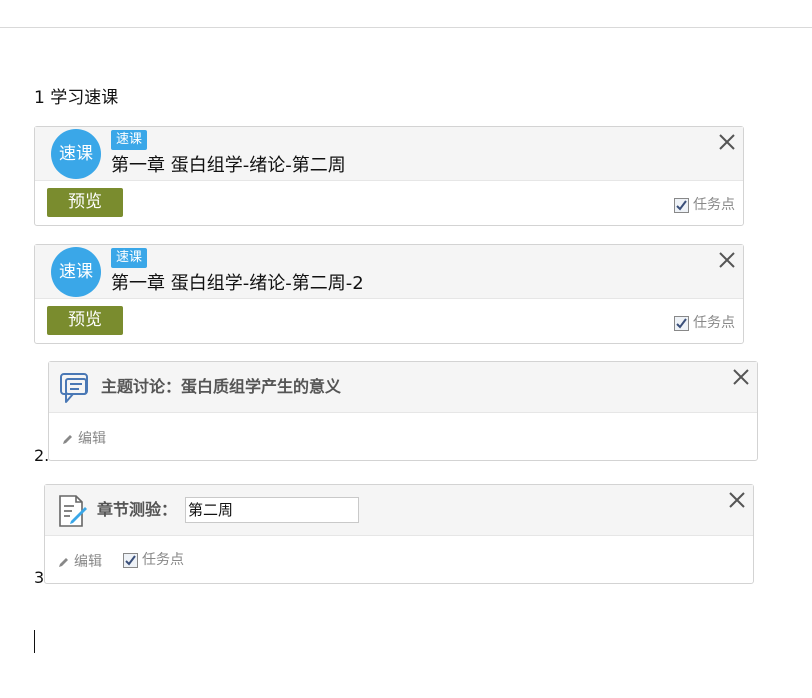 Image resolution: width=812 pixels, height=698 pixels. I want to click on quiz-label: 章节测验：, so click(137, 509).